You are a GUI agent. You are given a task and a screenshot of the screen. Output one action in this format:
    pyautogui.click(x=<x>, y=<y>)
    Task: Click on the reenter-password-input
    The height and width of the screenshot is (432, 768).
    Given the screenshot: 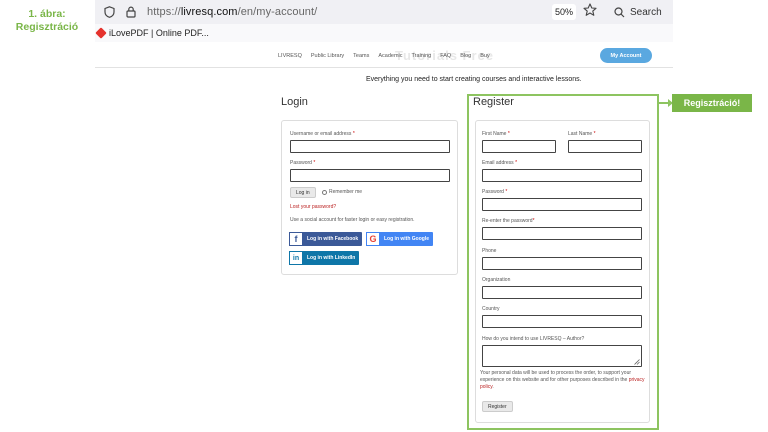 What is the action you would take?
    pyautogui.click(x=562, y=233)
    